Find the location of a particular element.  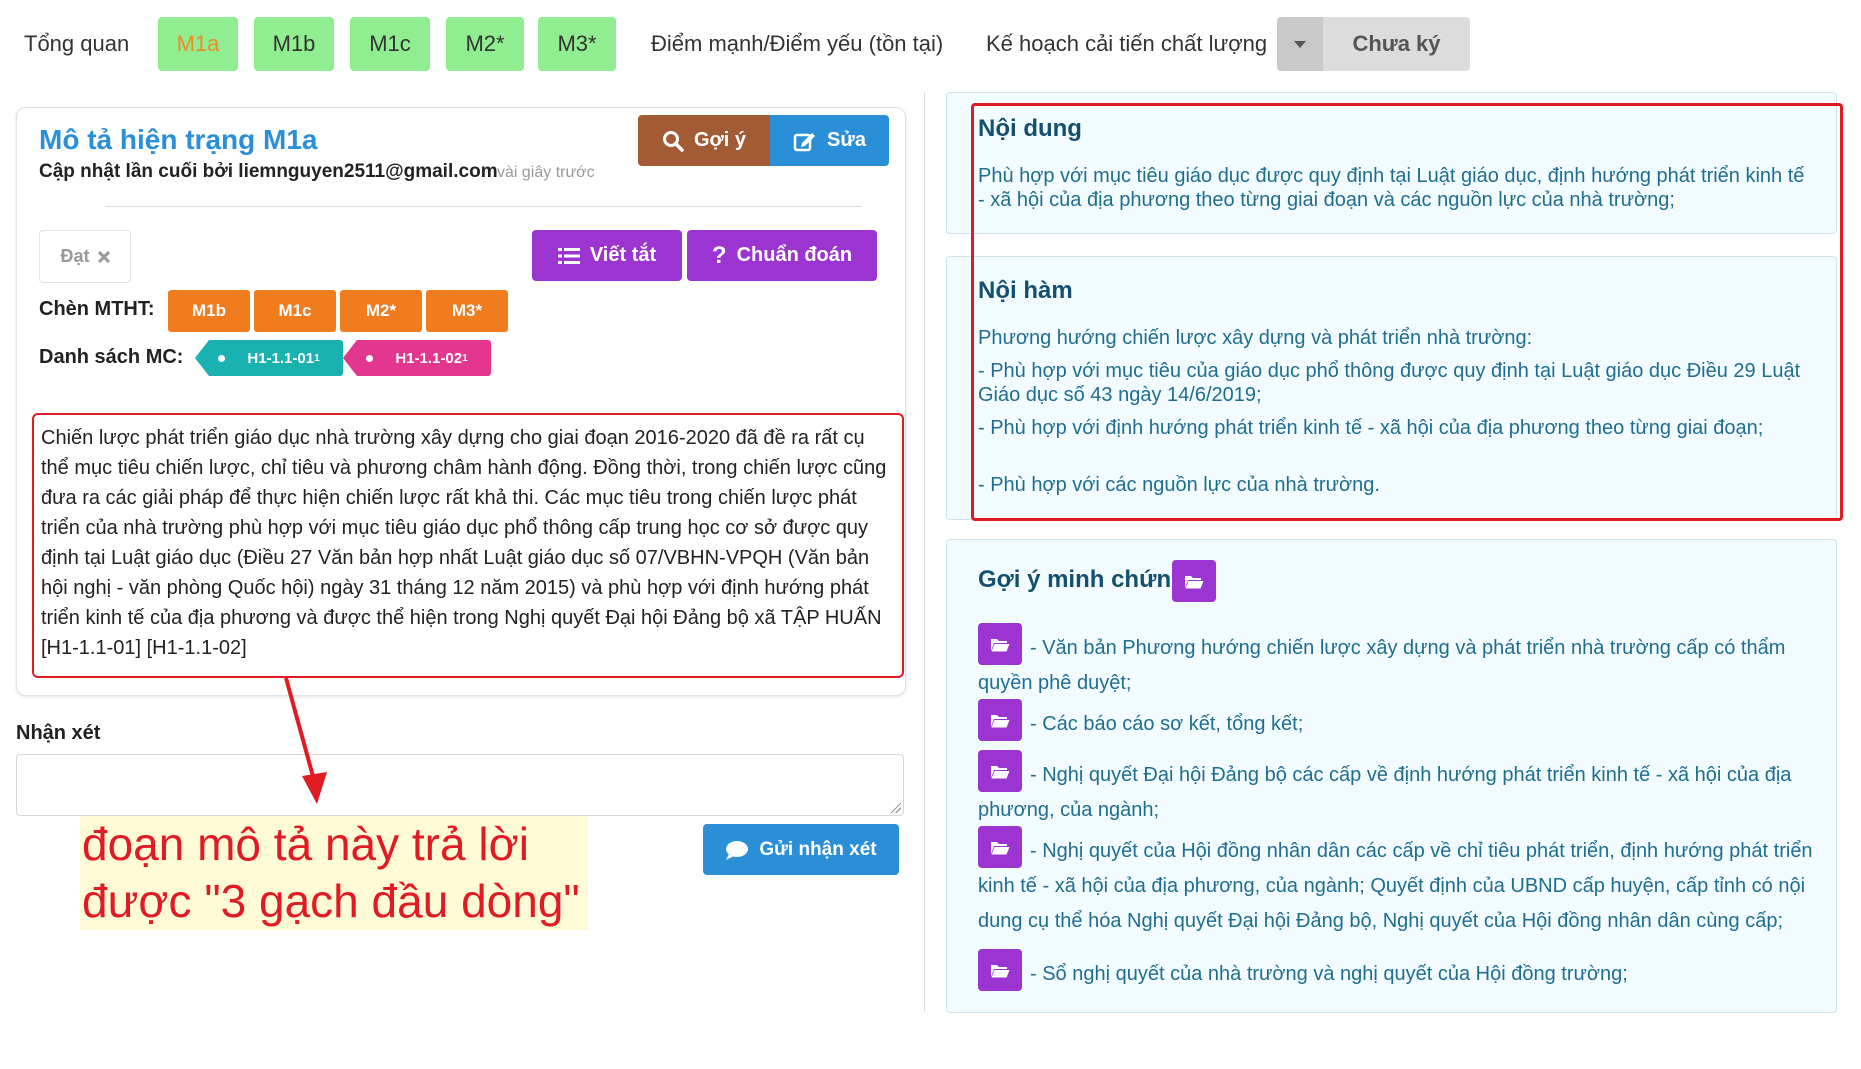

abbreviation-button: Viết tắt is located at coordinates (607, 255).